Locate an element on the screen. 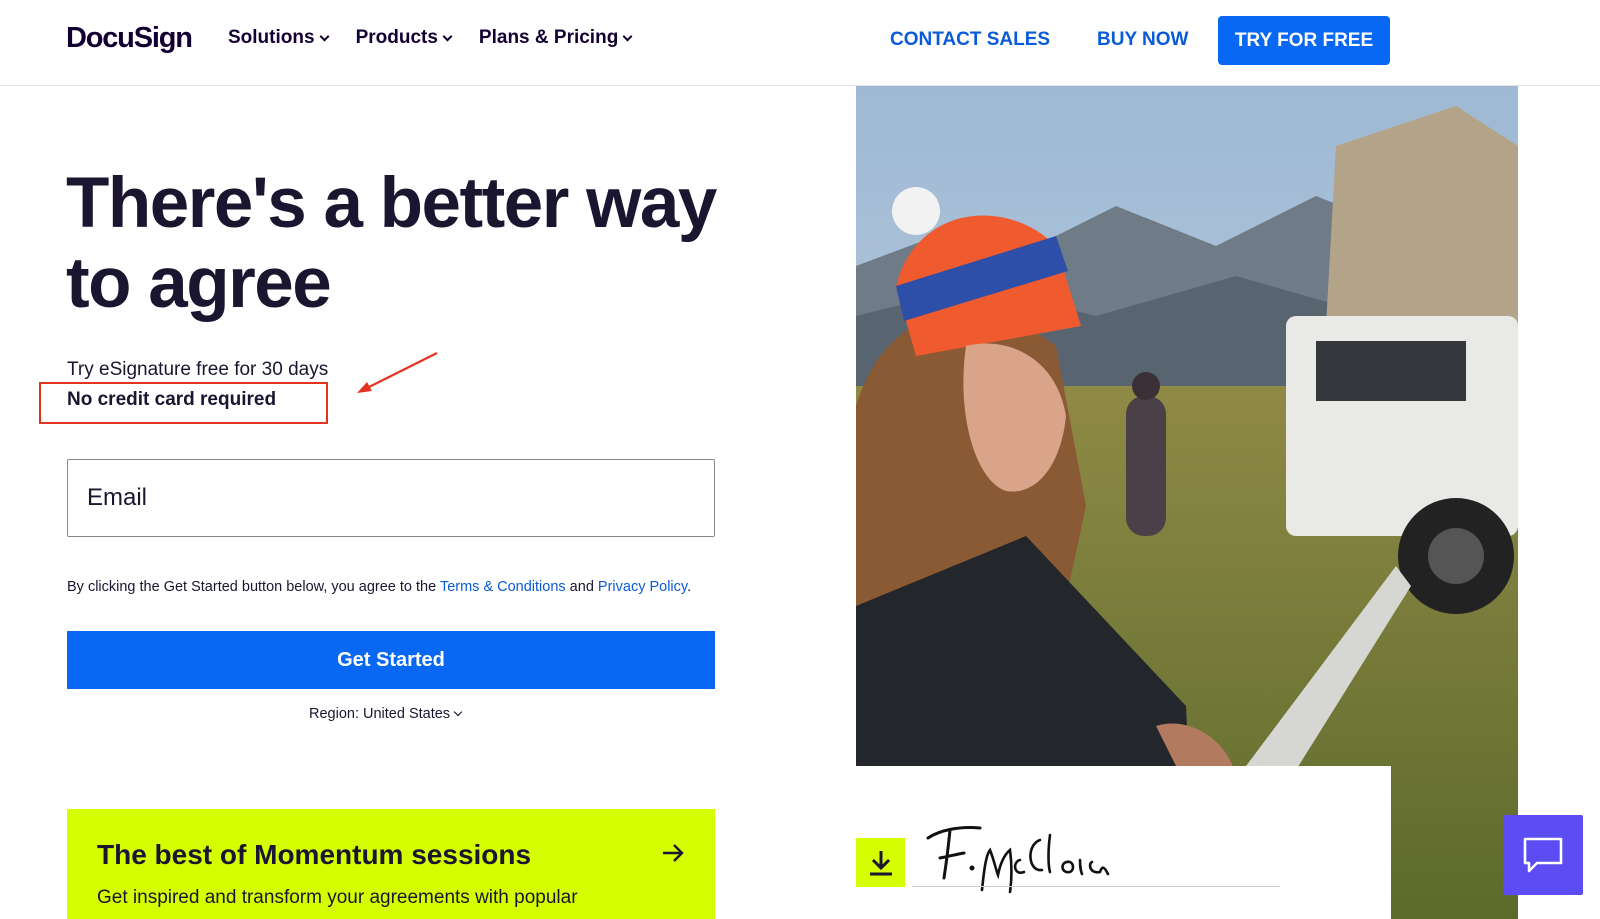 The width and height of the screenshot is (1600, 919). chat-button is located at coordinates (1543, 855).